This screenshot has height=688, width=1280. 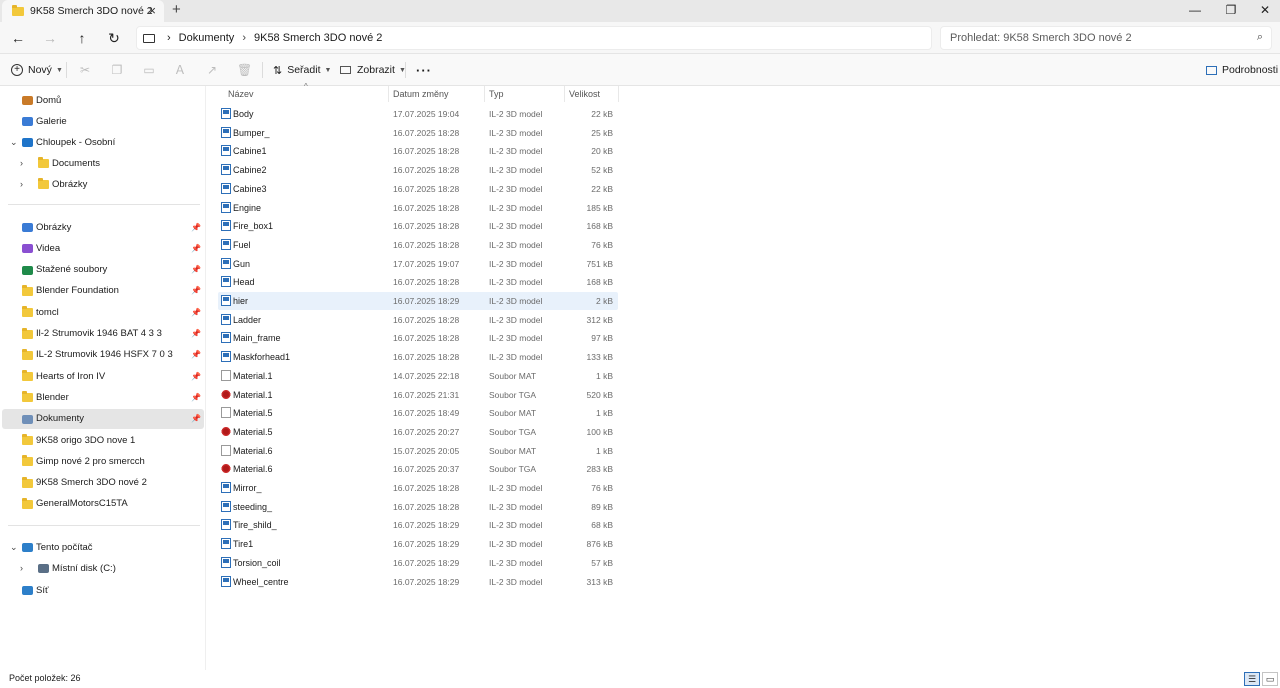 What do you see at coordinates (418, 451) in the screenshot?
I see `file-row: Material.6 15.07.2025 20:05 Soubor MAT 1 kB` at bounding box center [418, 451].